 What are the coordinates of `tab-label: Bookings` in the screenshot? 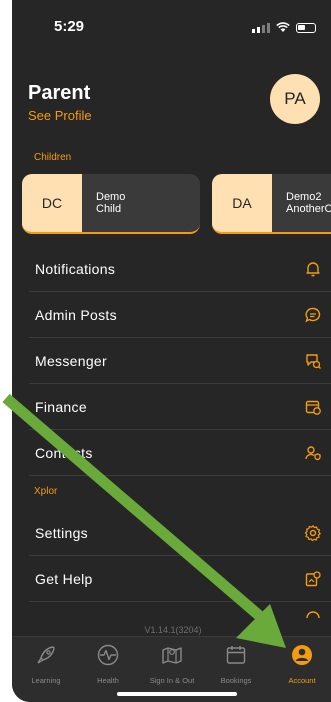 It's located at (236, 680).